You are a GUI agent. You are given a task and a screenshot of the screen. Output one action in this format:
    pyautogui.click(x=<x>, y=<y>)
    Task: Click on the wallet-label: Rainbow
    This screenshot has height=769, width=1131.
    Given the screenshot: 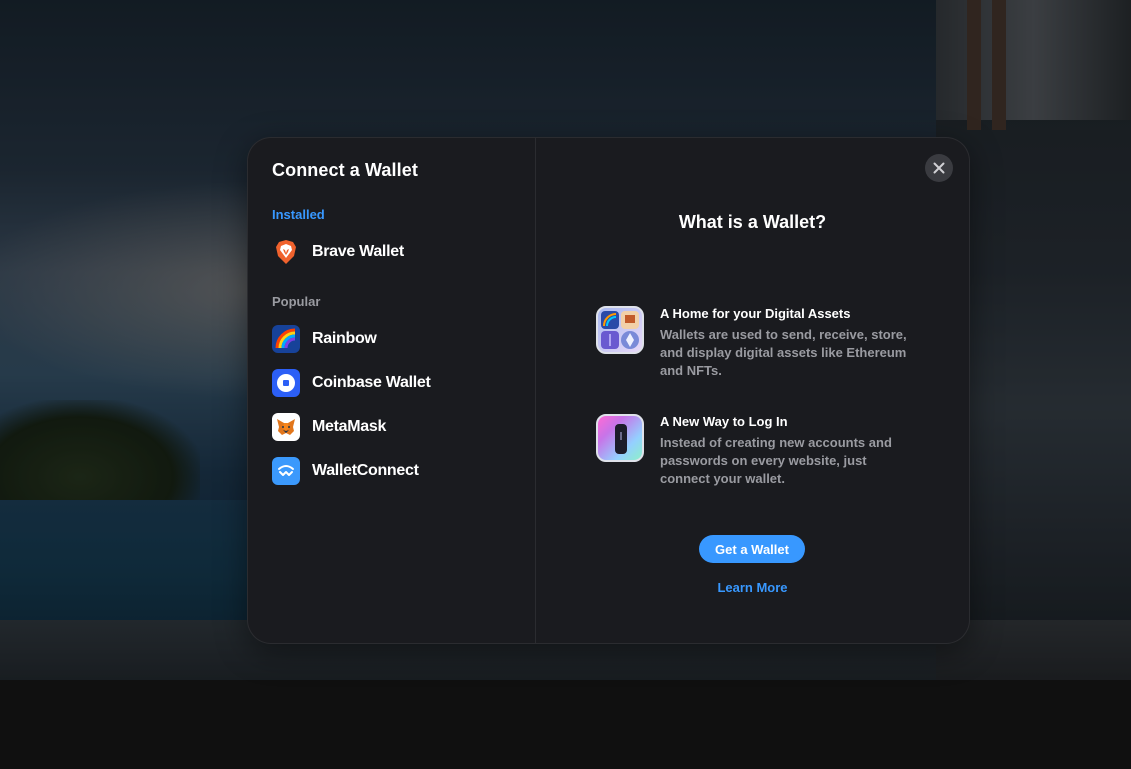 What is the action you would take?
    pyautogui.click(x=344, y=338)
    